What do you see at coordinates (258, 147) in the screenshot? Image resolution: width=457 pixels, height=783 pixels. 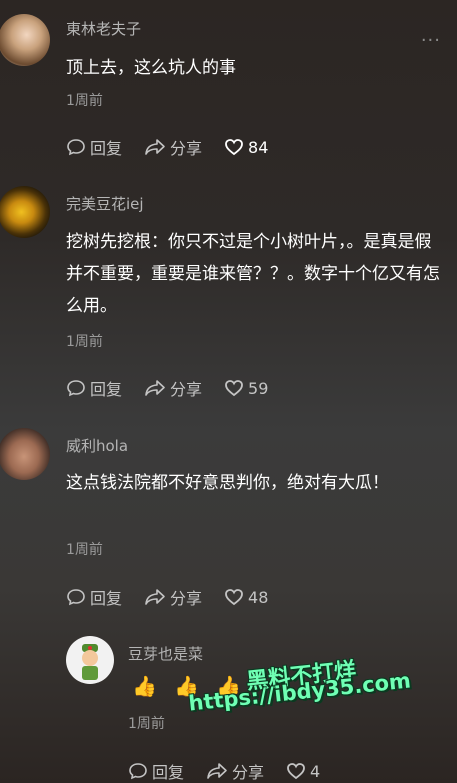 I see `like-count: 84` at bounding box center [258, 147].